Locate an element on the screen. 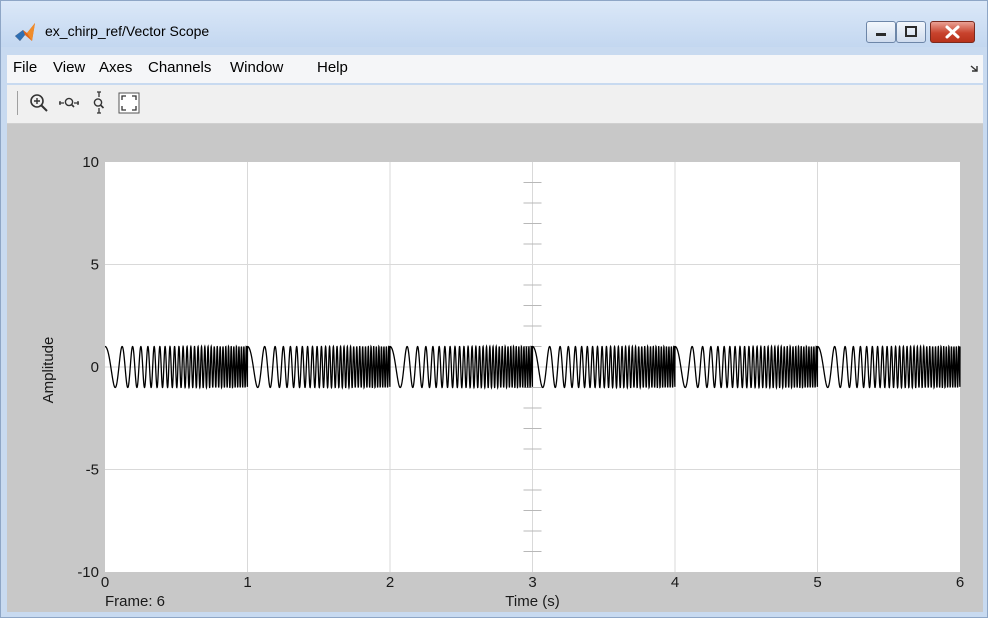 This screenshot has height=618, width=988. y-tick-label: -5 is located at coordinates (92, 470).